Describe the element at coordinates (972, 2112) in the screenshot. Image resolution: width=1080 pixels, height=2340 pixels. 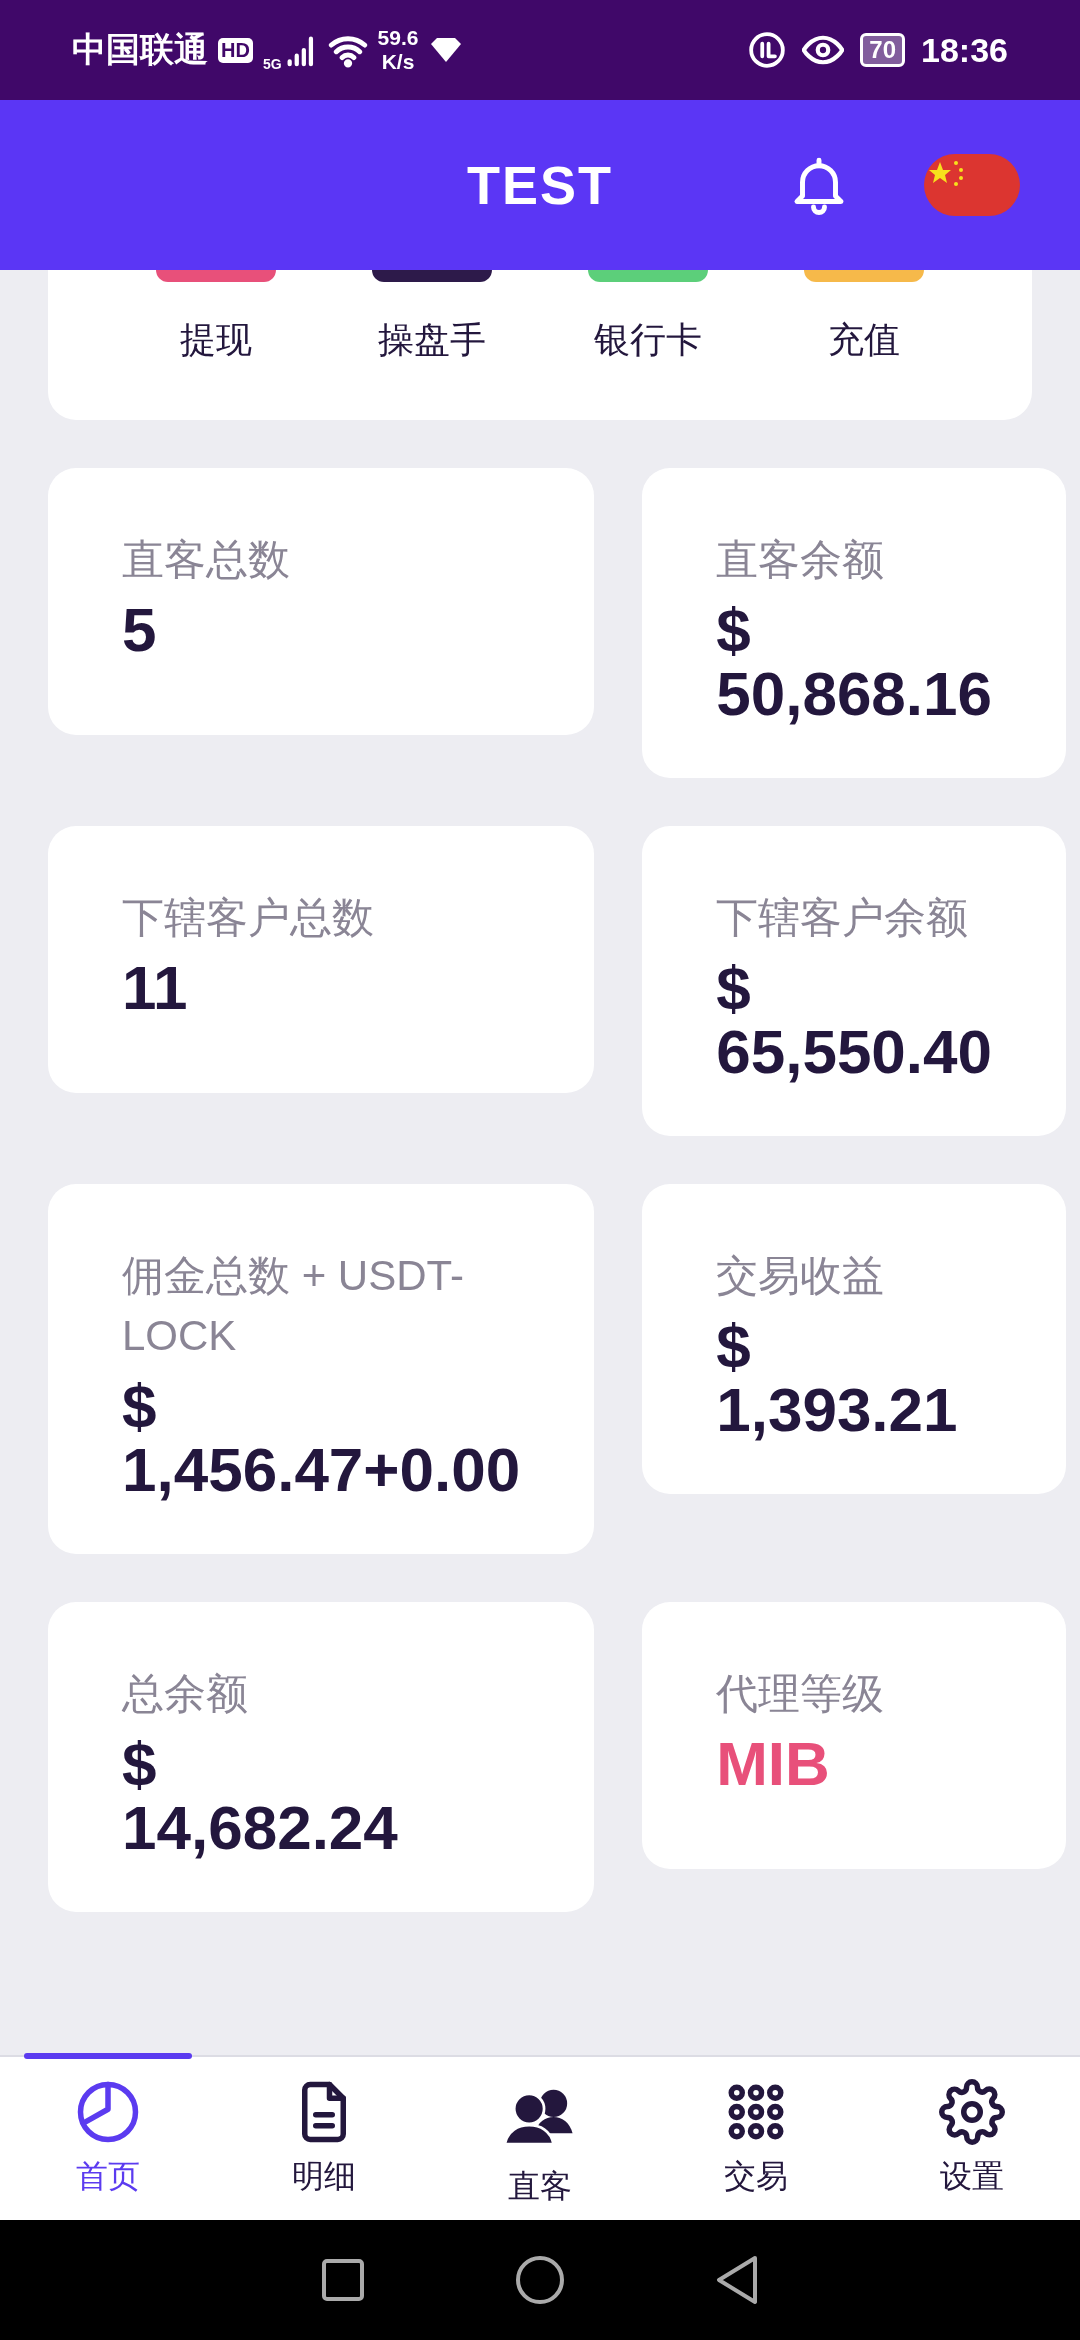
I see `settings-icon` at that location.